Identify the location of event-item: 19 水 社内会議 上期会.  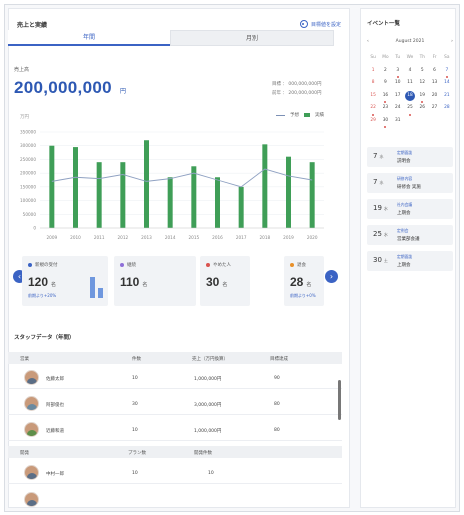
(410, 209).